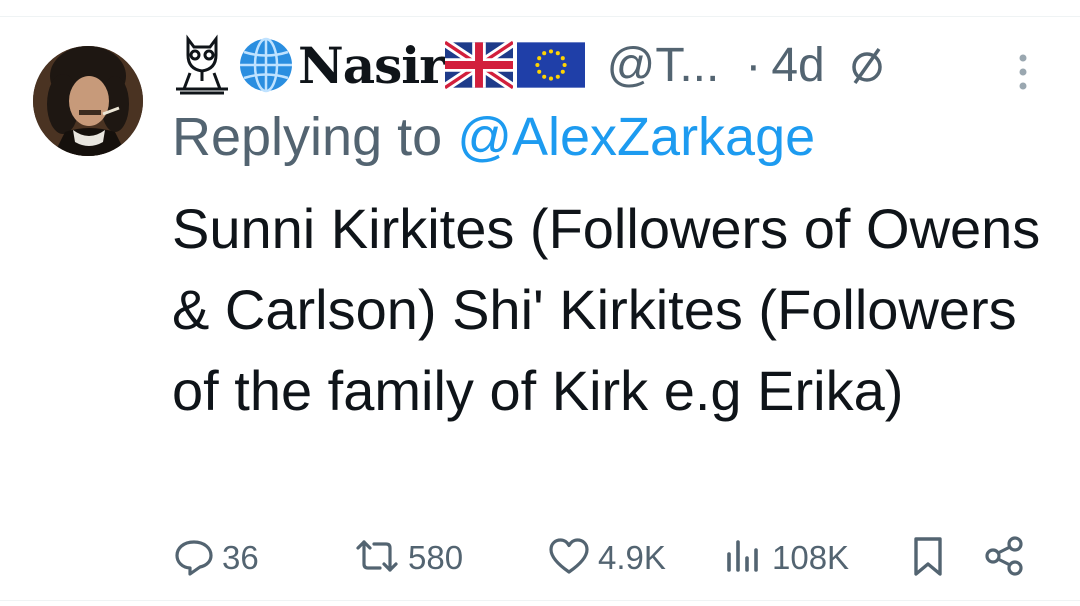 The image size is (1080, 606). What do you see at coordinates (632, 557) in the screenshot?
I see `like-count: 4.9K` at bounding box center [632, 557].